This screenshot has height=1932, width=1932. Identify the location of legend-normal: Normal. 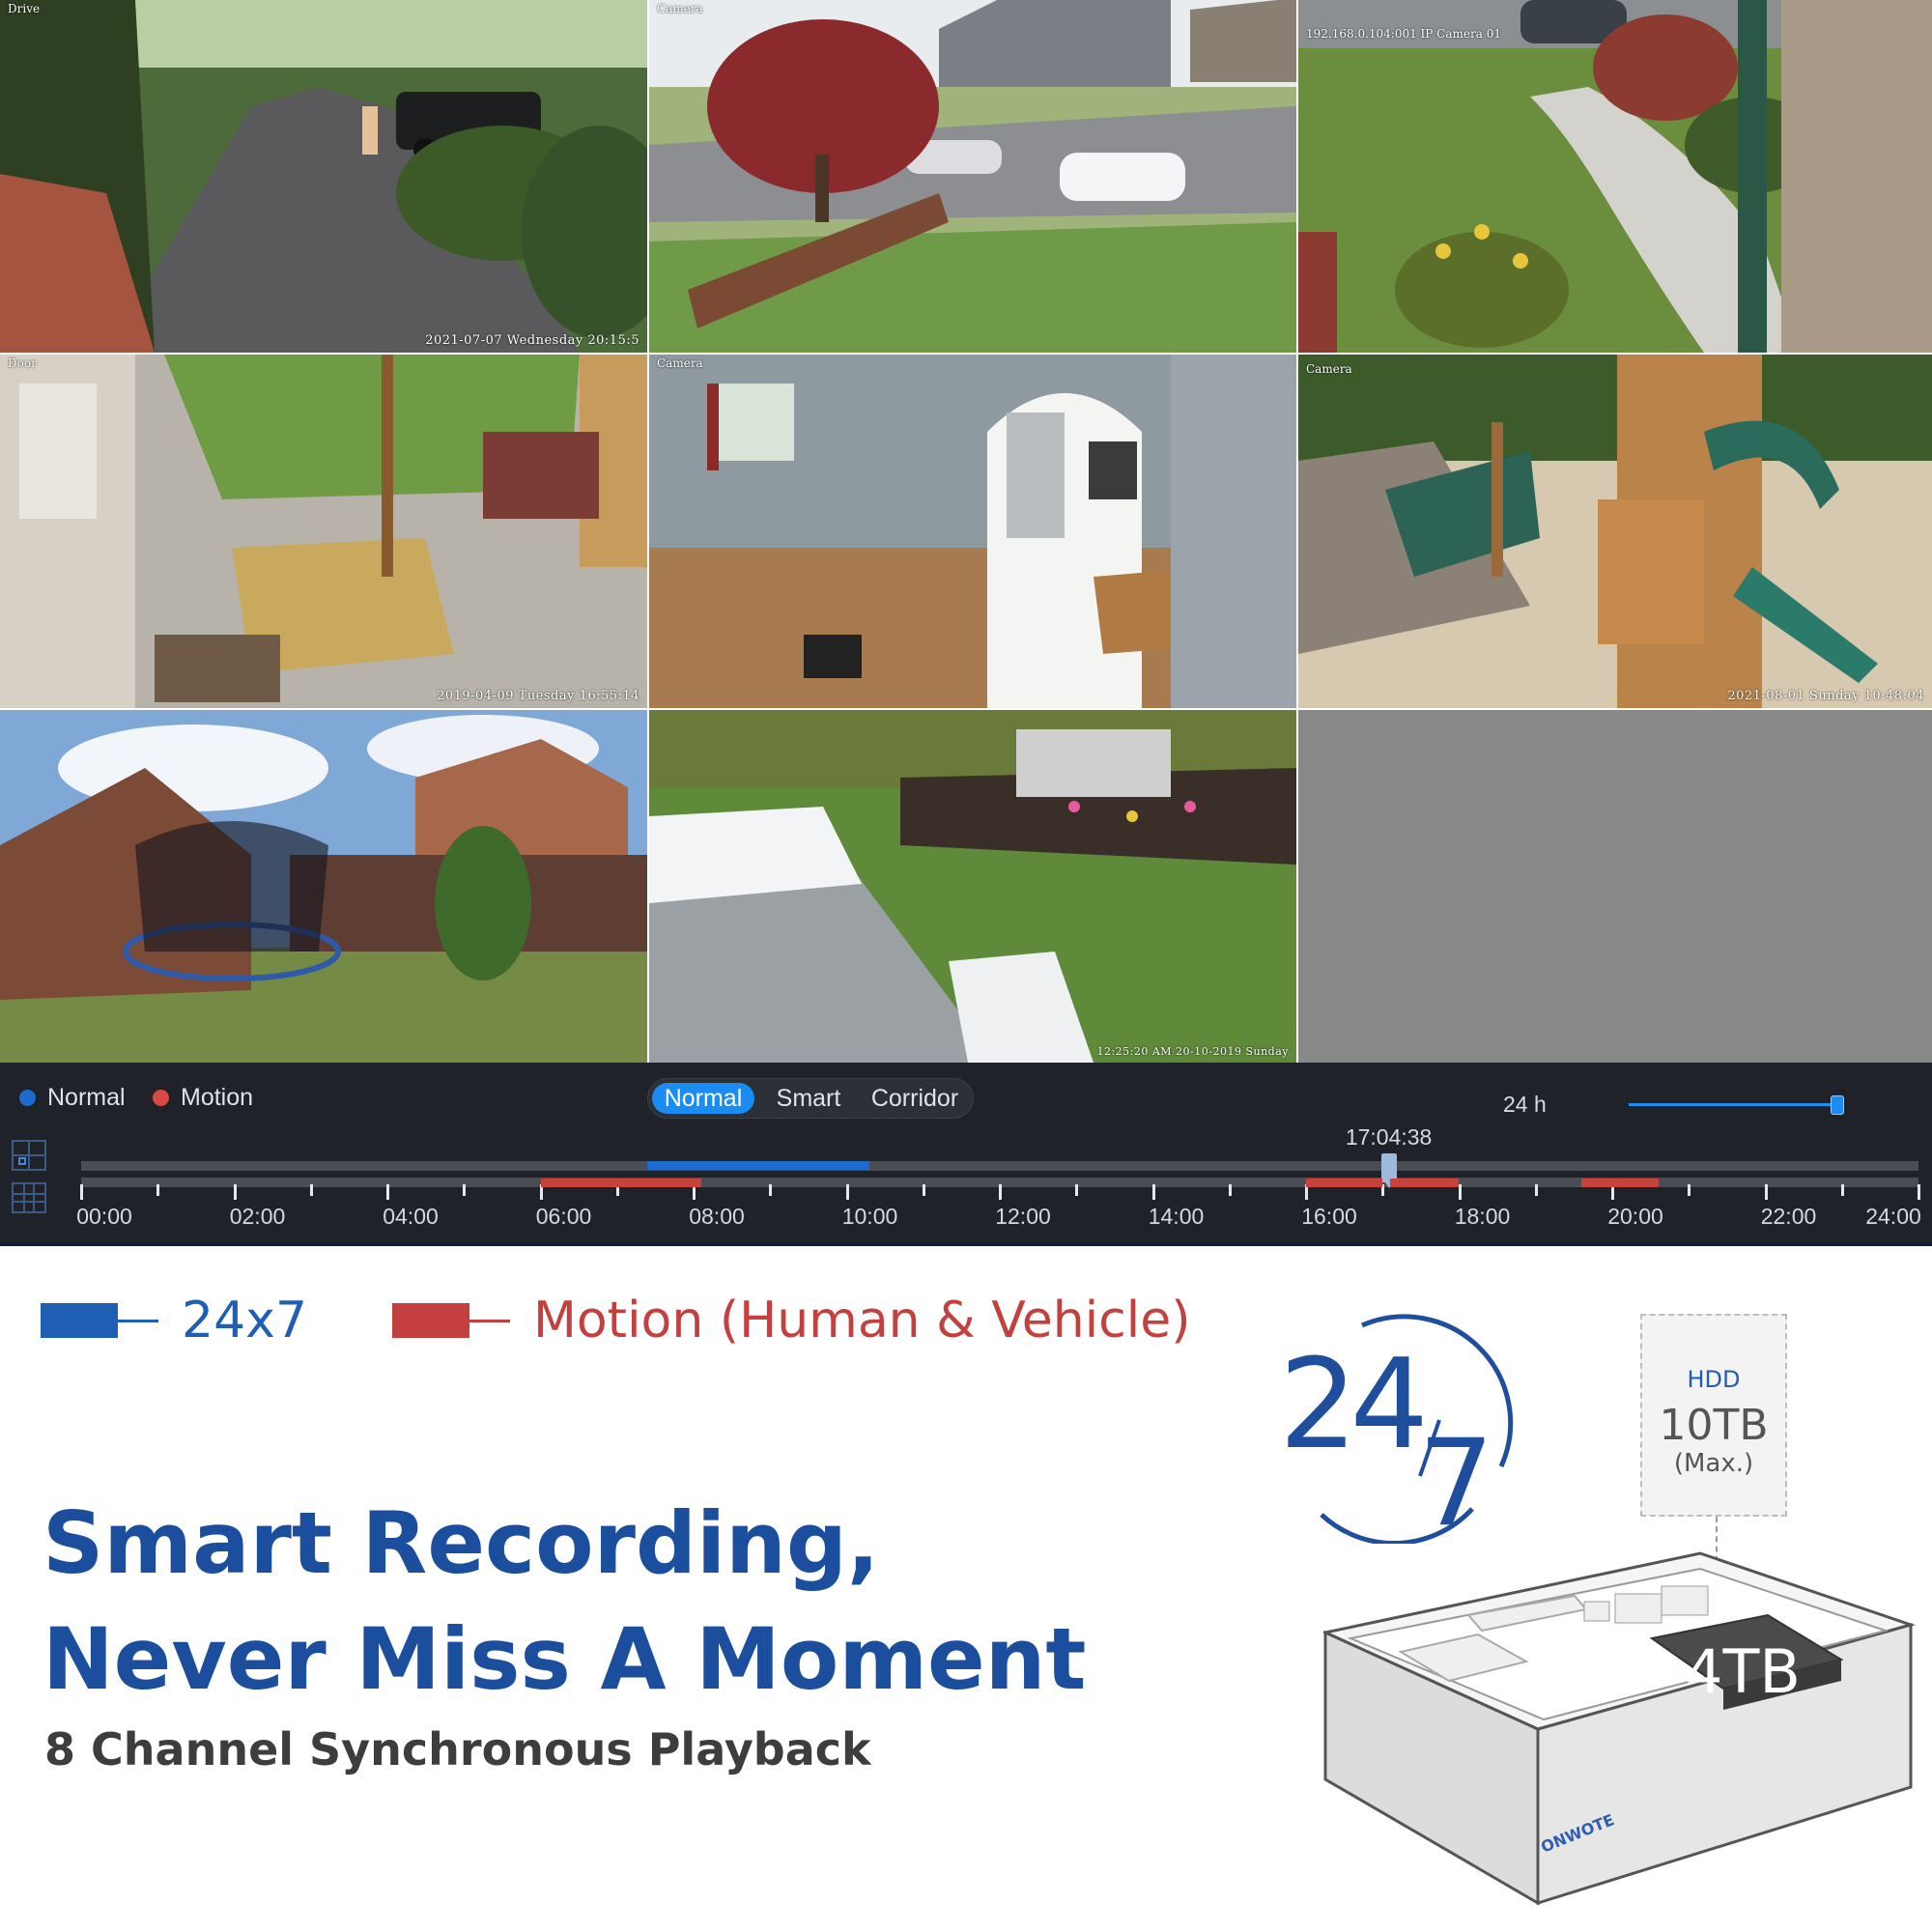
(72, 1098).